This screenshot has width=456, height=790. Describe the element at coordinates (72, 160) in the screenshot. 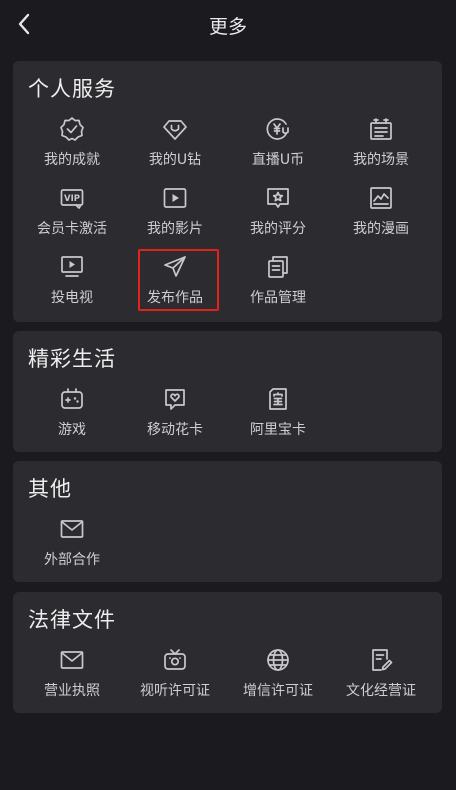

I see `item-label: 我的成就` at that location.